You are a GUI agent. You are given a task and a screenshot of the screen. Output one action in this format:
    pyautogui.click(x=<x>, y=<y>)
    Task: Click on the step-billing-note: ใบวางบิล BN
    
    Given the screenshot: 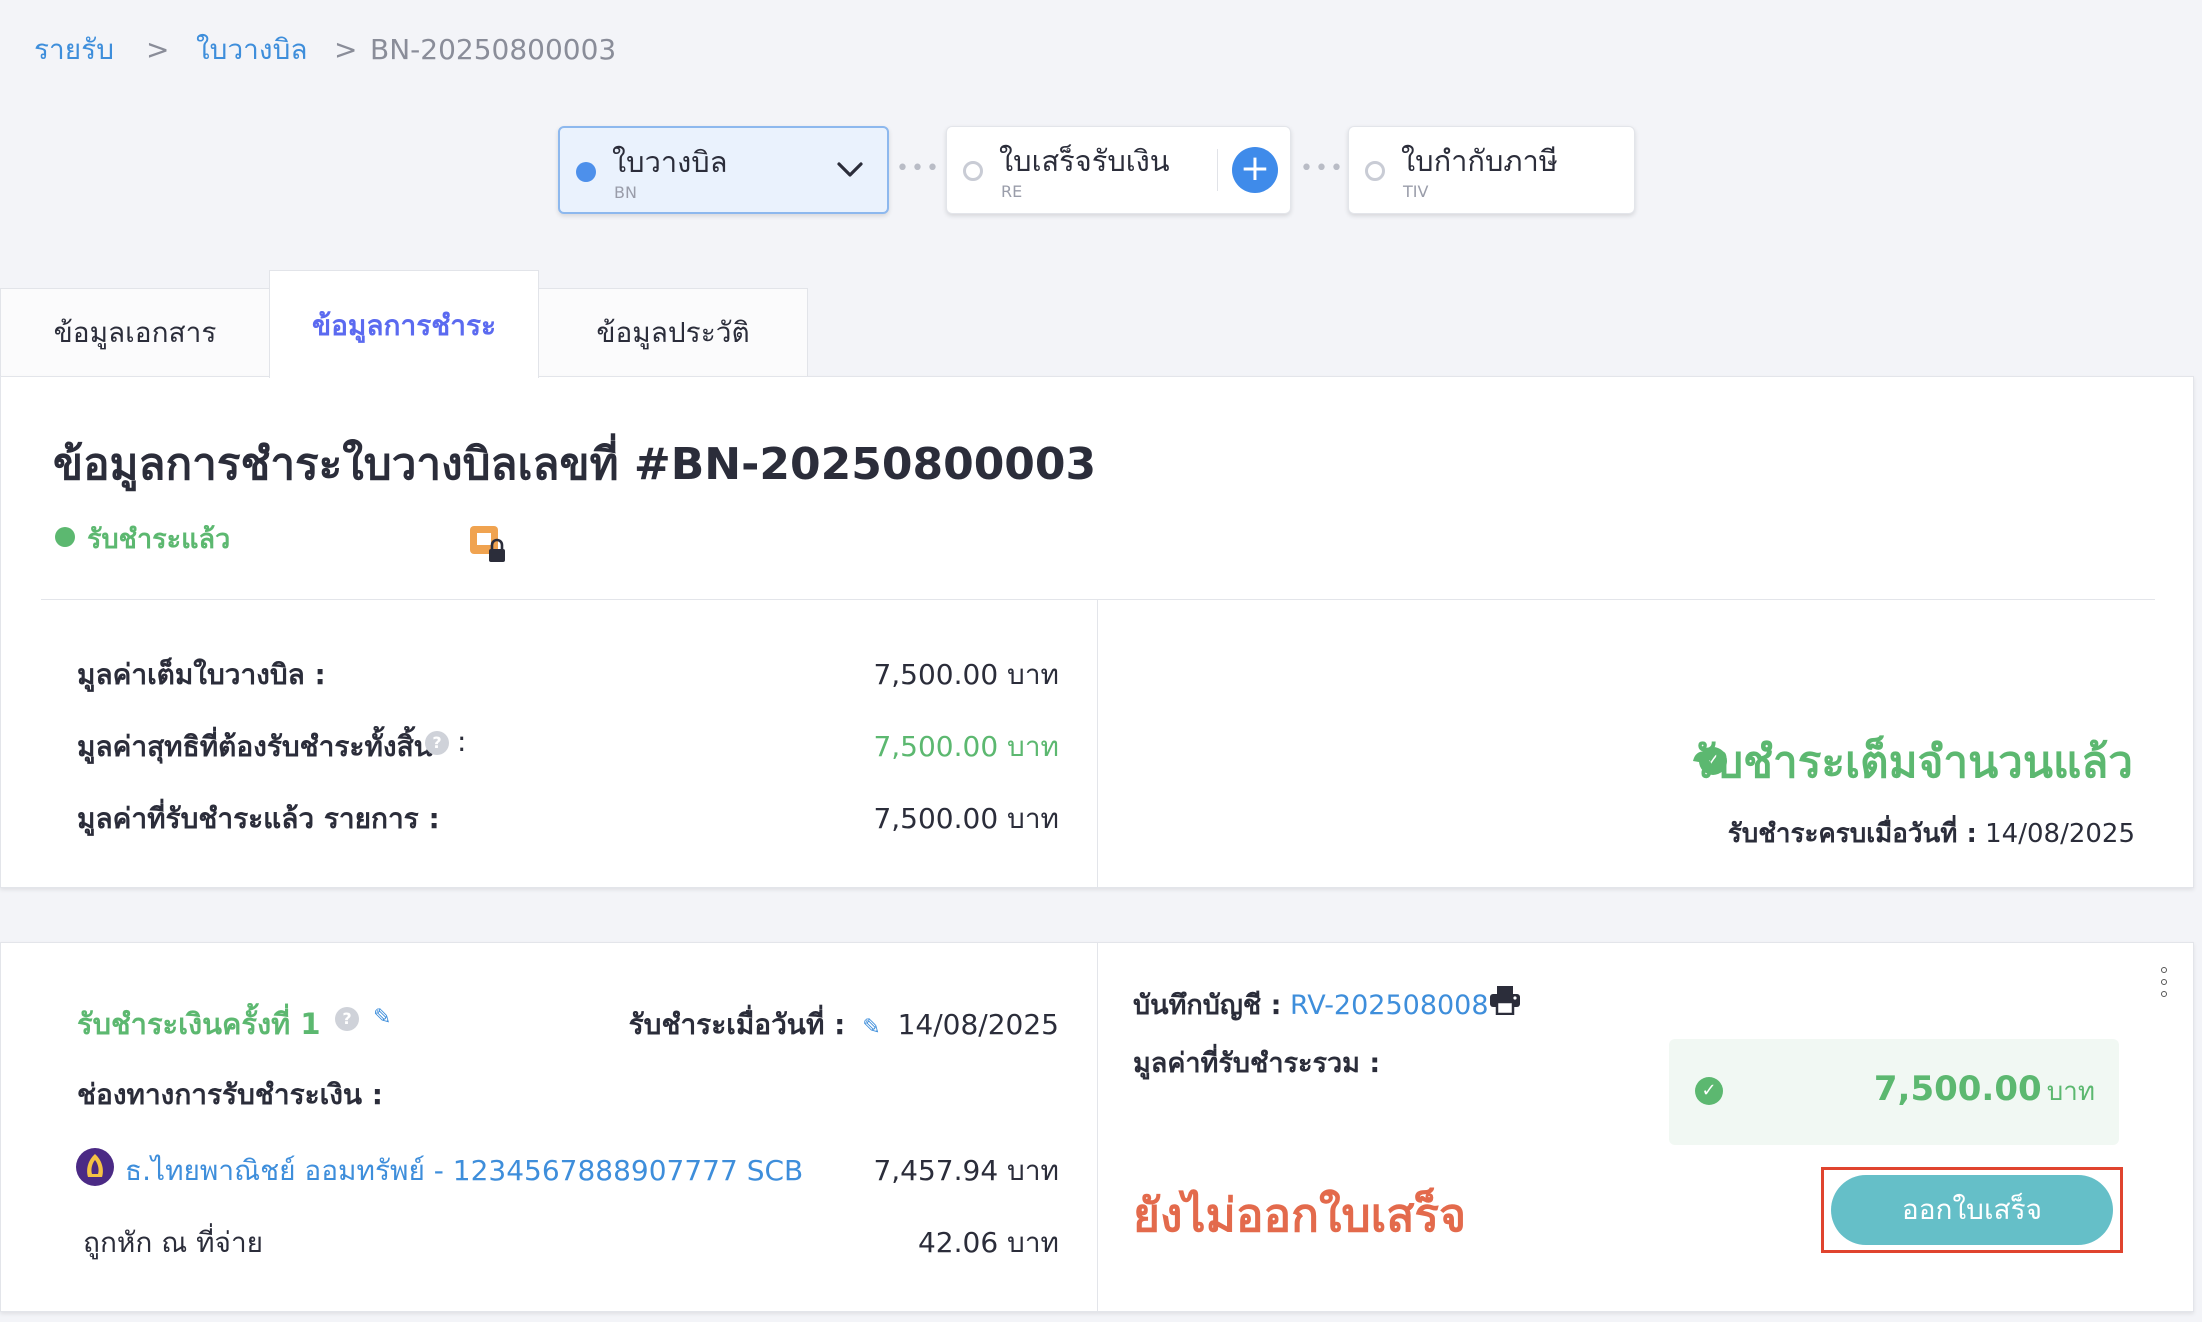 What is the action you would take?
    pyautogui.click(x=723, y=170)
    